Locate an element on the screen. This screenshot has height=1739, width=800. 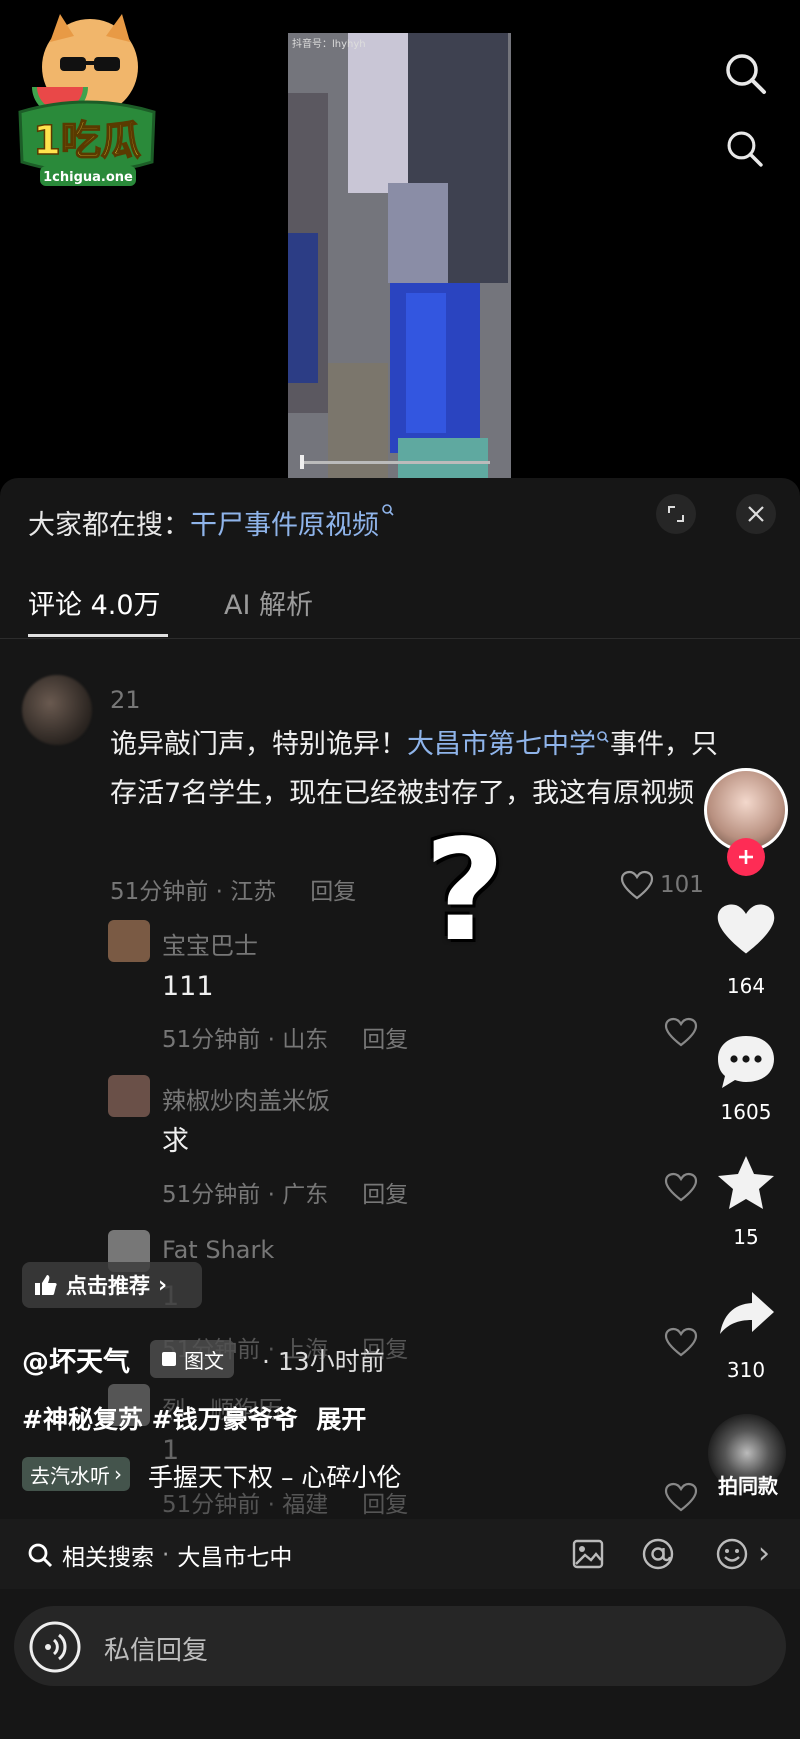
music-app-chip: 去汽水听 › is located at coordinates (76, 1474).